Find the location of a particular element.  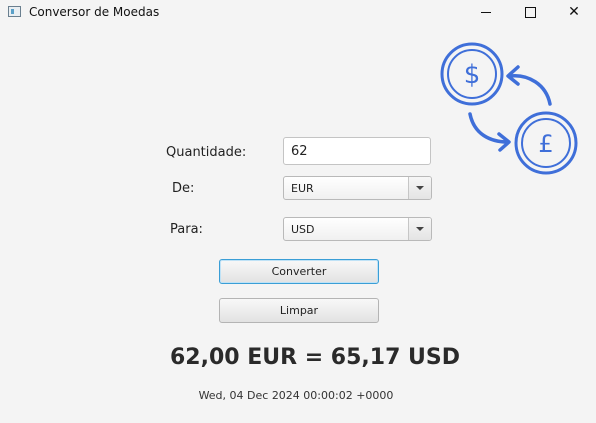

close-button: ✕ is located at coordinates (574, 12).